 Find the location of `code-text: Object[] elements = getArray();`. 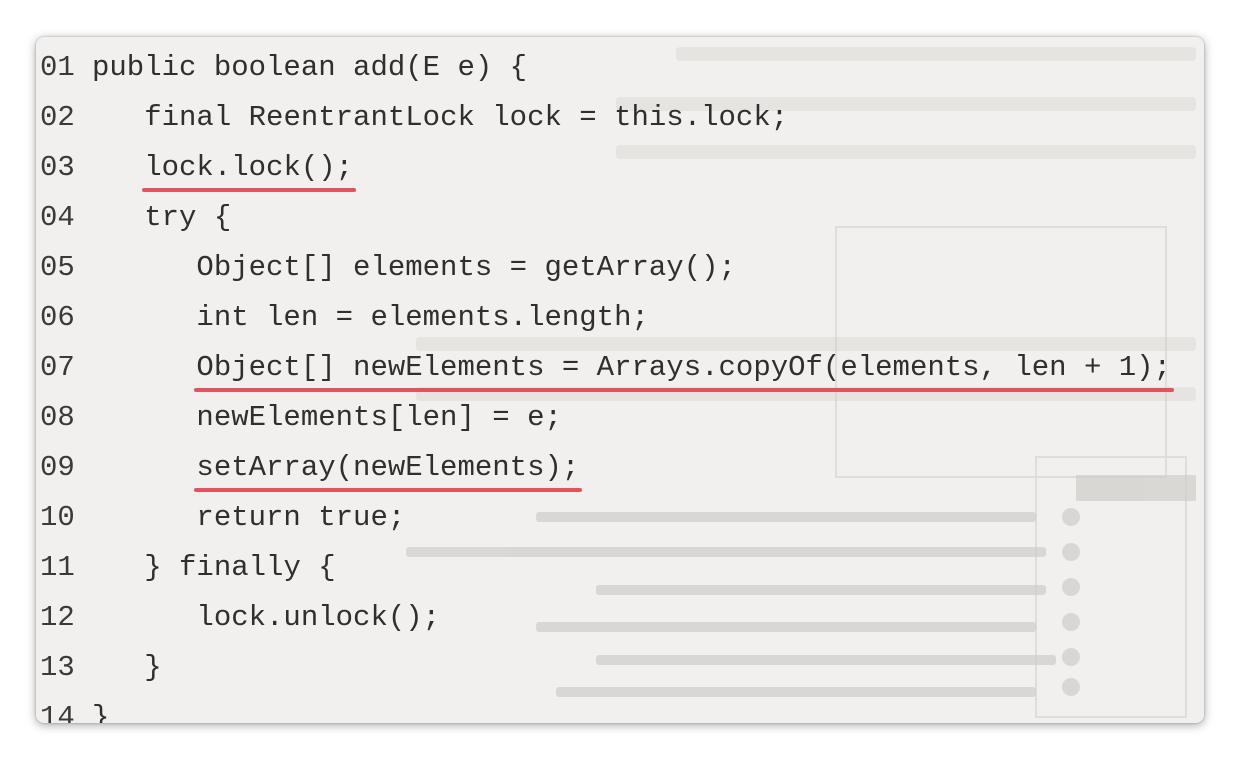

code-text: Object[] elements = getArray(); is located at coordinates (466, 267).